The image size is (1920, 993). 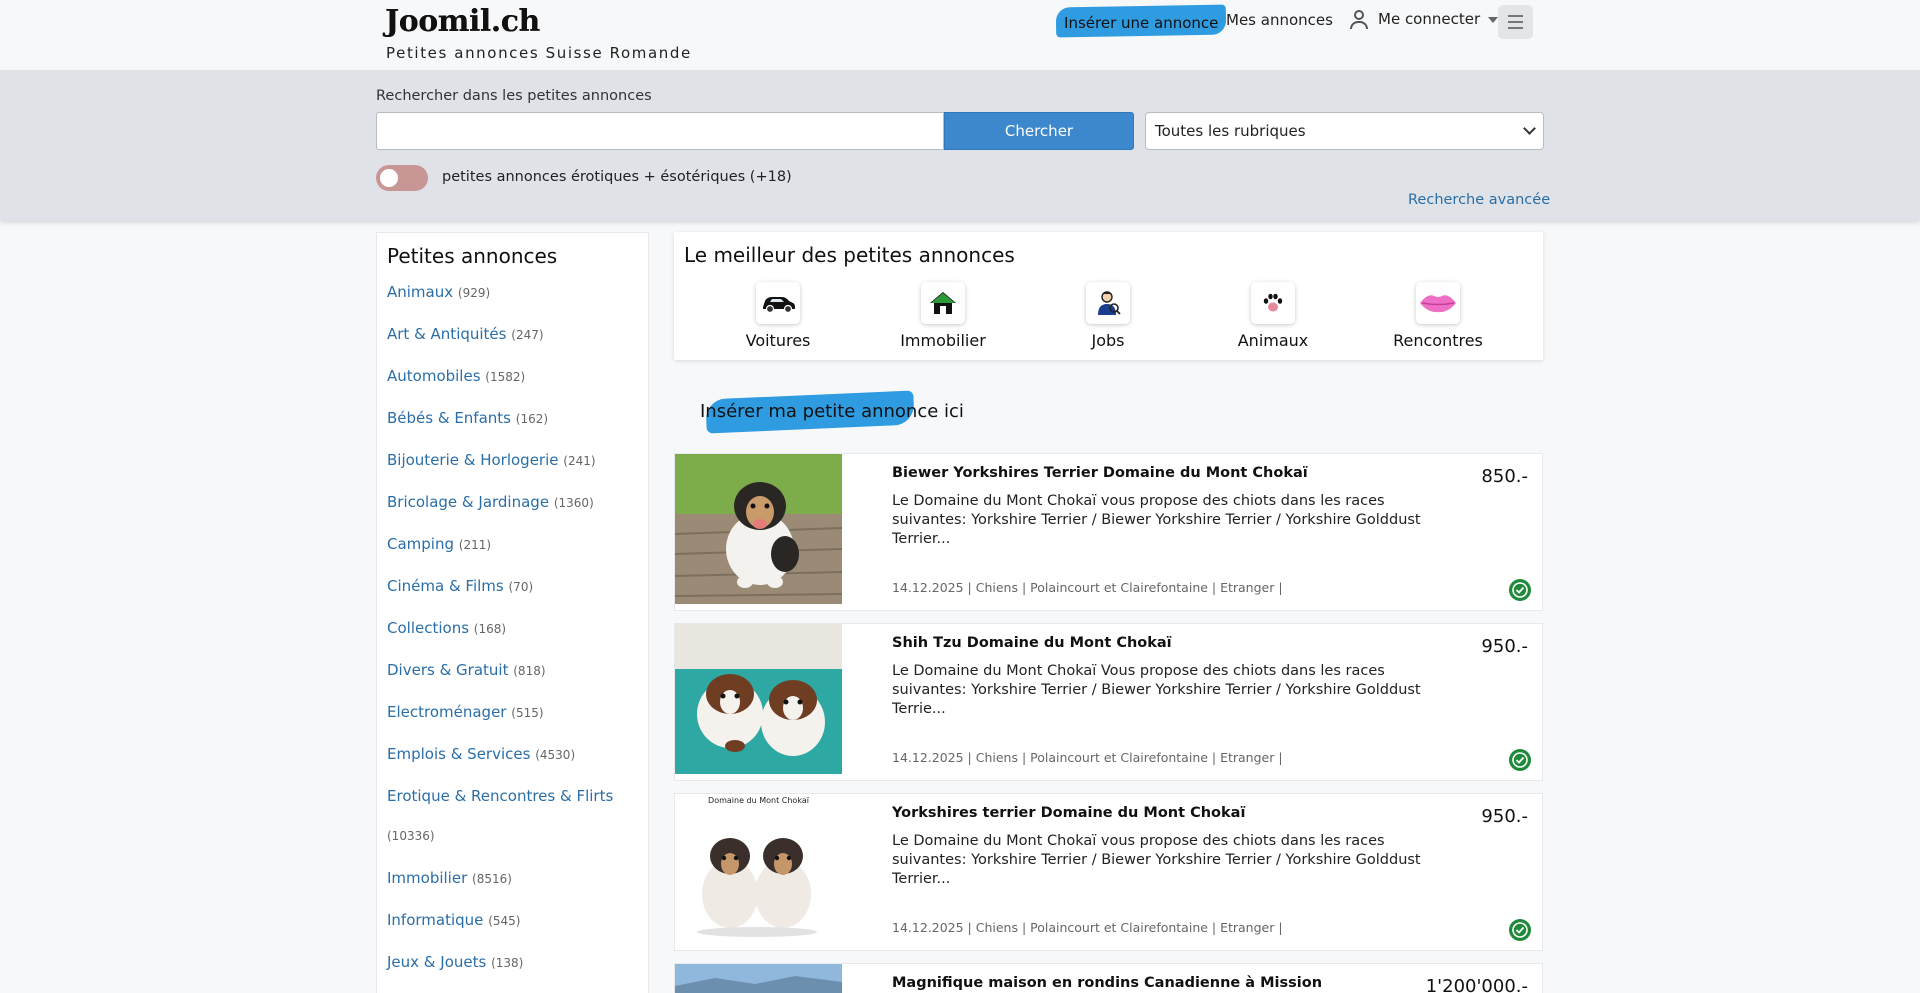 I want to click on advanced-search-link: Recherche avancée, so click(x=1479, y=200).